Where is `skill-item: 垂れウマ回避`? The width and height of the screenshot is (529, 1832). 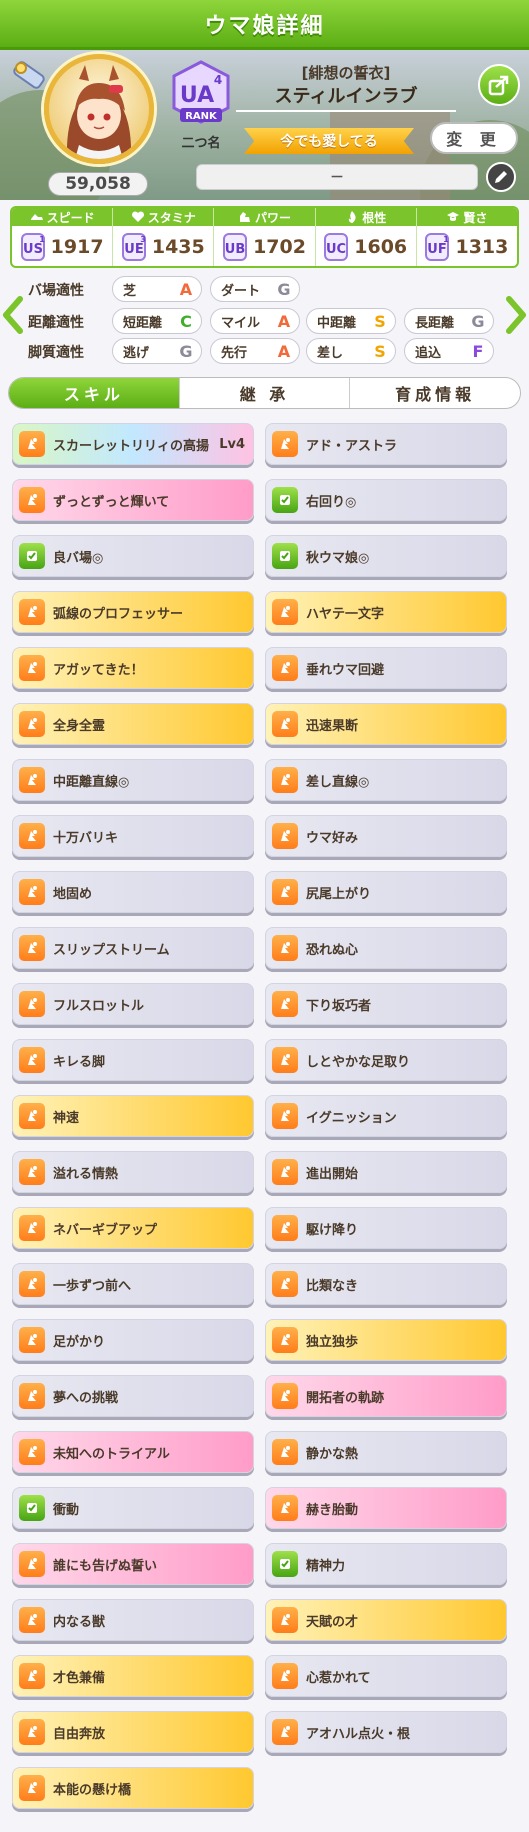
skill-item: 垂れウマ回避 is located at coordinates (386, 668).